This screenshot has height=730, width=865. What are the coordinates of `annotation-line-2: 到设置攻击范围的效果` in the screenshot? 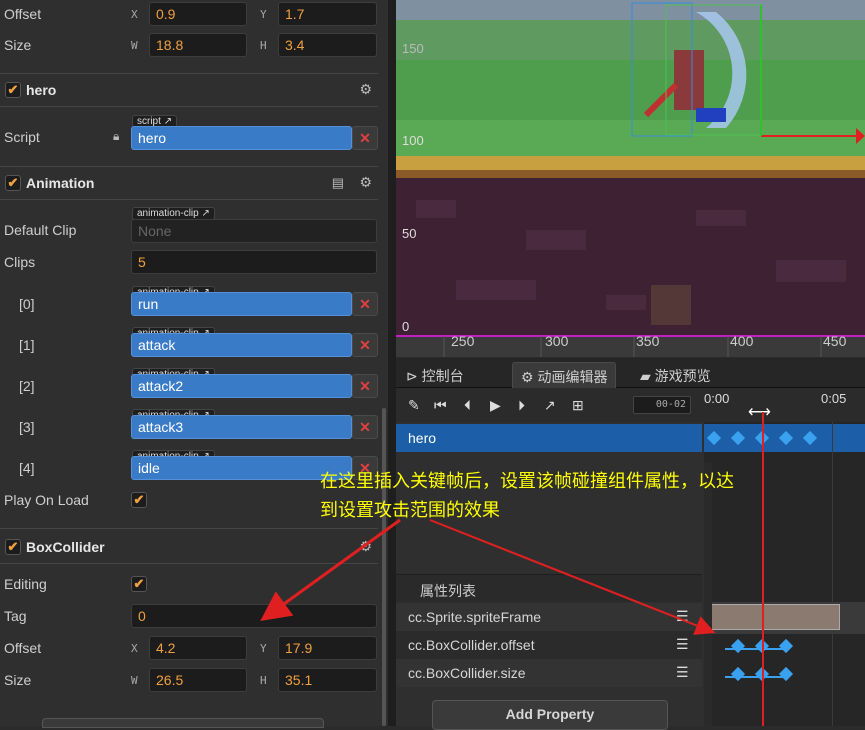 It's located at (410, 510).